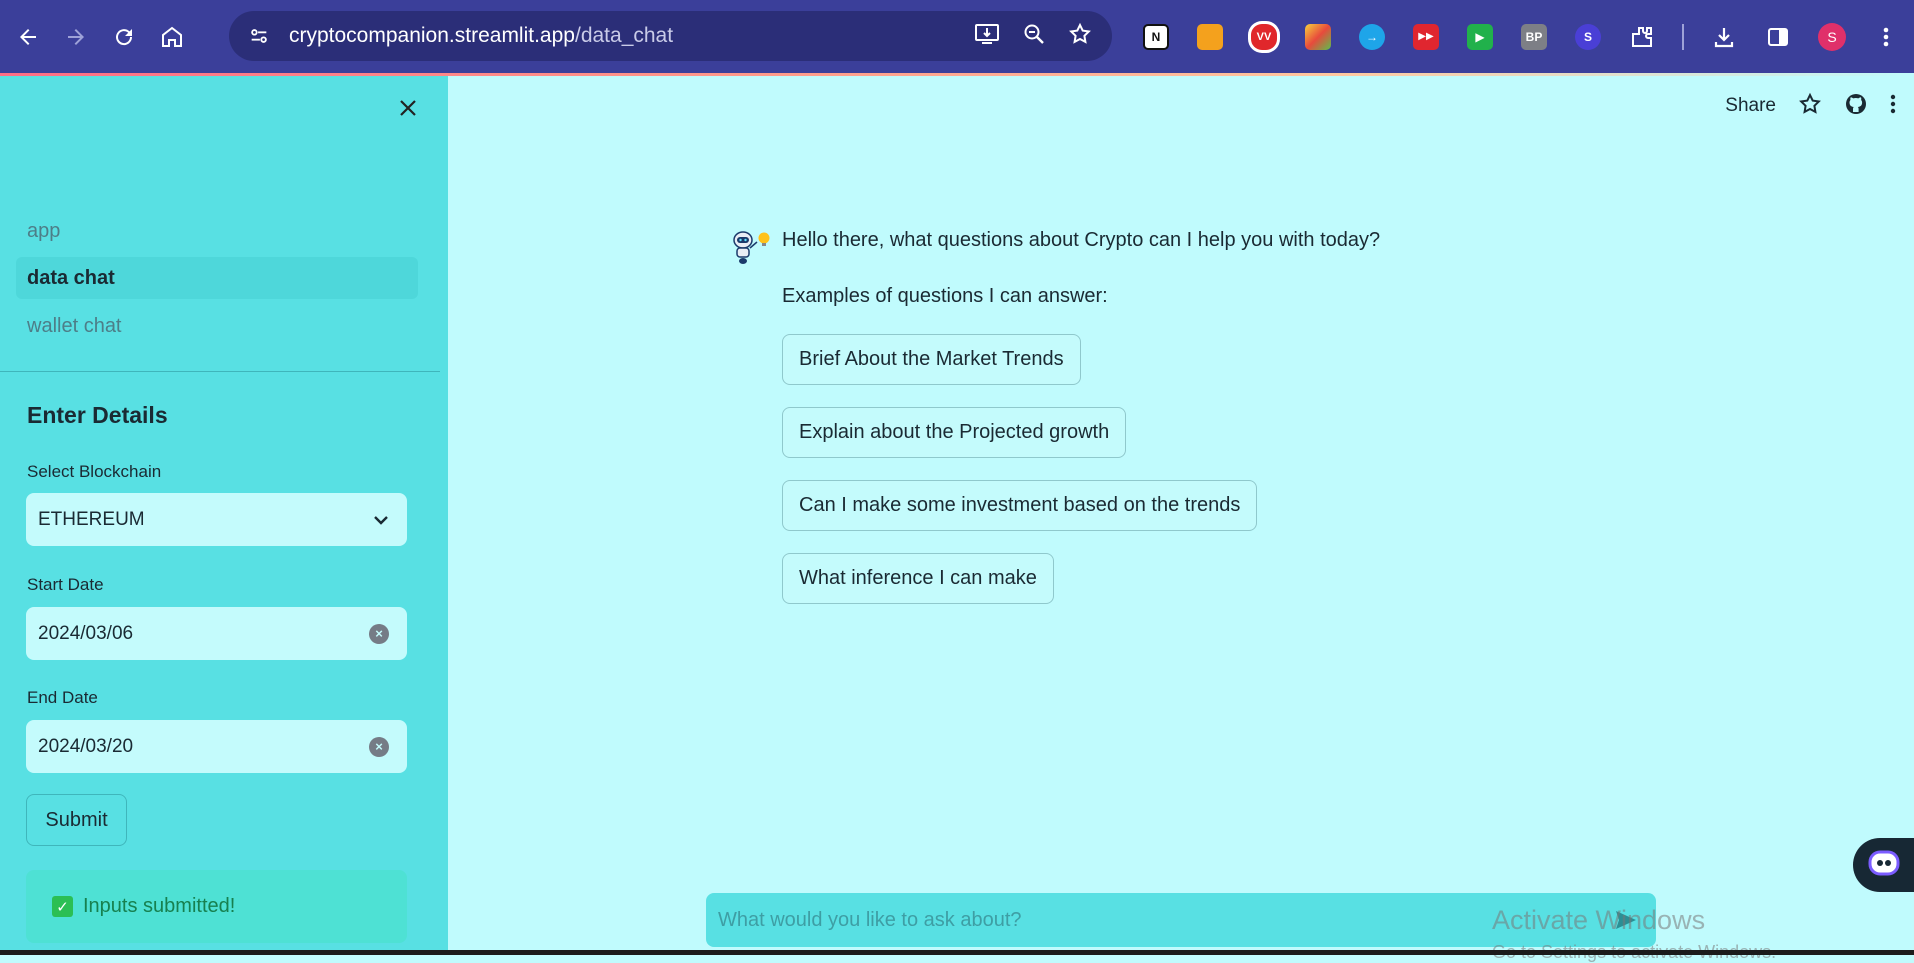  I want to click on zoom-icon, so click(1034, 36).